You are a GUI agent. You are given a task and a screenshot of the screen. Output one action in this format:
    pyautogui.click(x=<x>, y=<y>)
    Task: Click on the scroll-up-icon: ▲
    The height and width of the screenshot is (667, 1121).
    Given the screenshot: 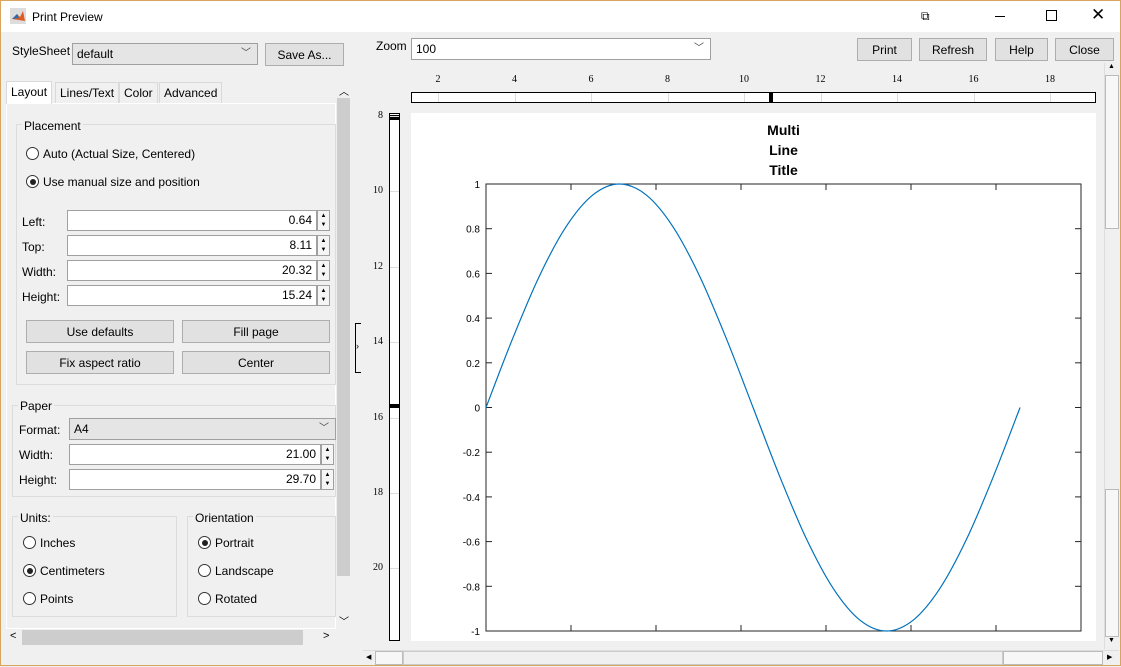 What is the action you would take?
    pyautogui.click(x=1111, y=66)
    